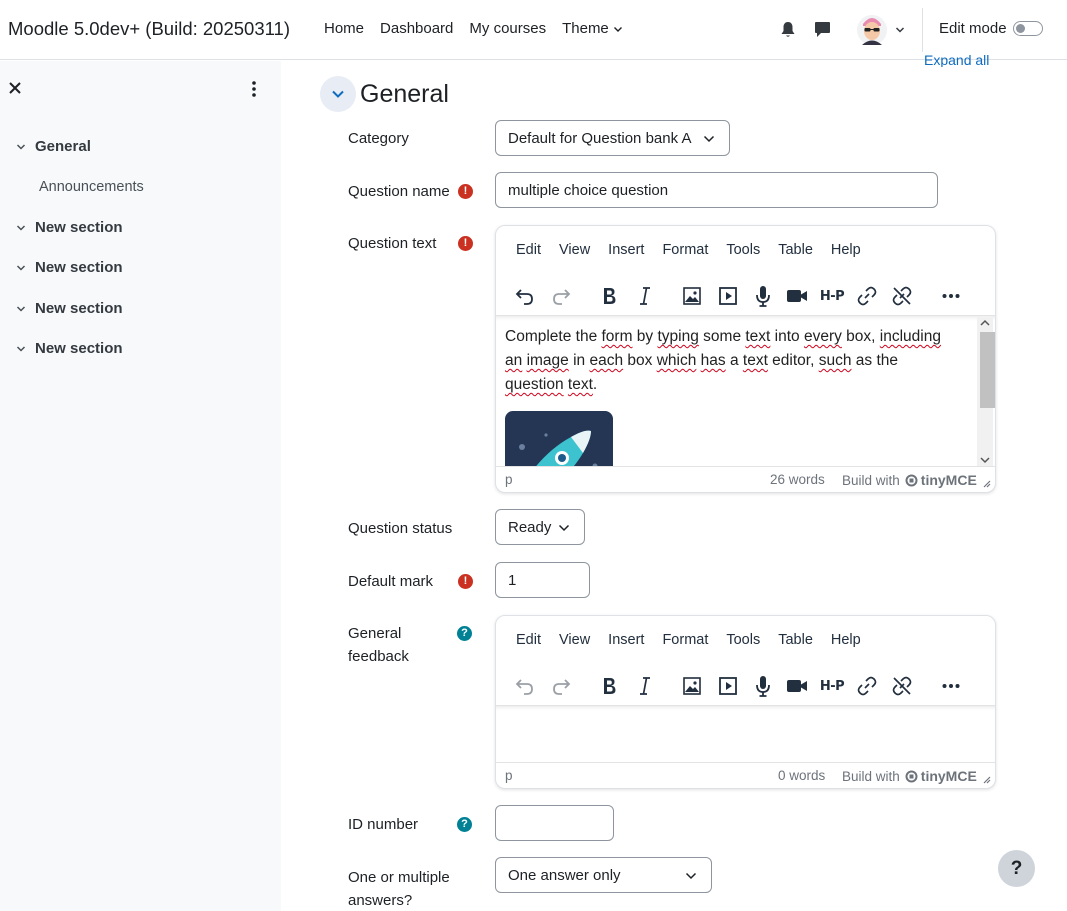 This screenshot has height=911, width=1067. Describe the element at coordinates (507, 28) in the screenshot. I see `nav-my-courses: My courses` at that location.